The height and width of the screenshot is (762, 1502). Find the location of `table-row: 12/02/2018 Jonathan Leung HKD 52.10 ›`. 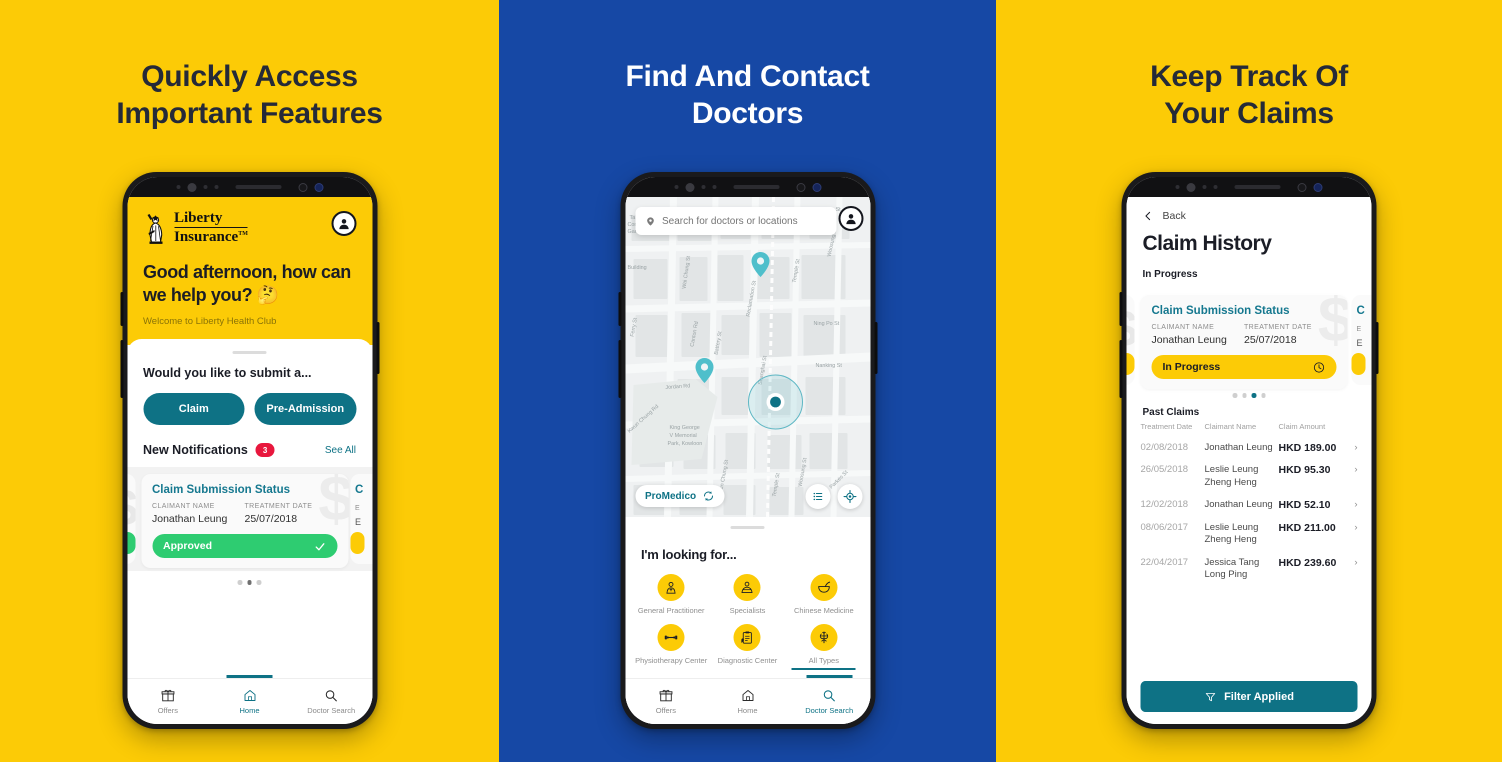

table-row: 12/02/2018 Jonathan Leung HKD 52.10 › is located at coordinates (1249, 505).